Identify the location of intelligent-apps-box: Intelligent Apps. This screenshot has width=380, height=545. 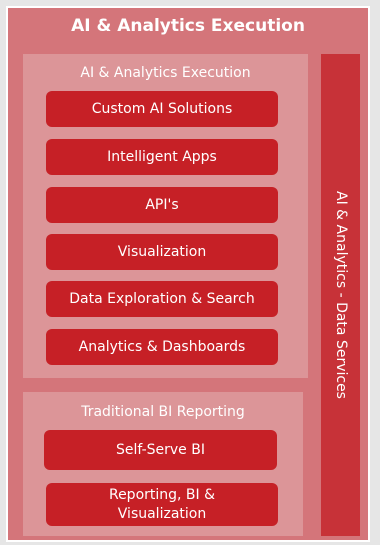
(162, 157).